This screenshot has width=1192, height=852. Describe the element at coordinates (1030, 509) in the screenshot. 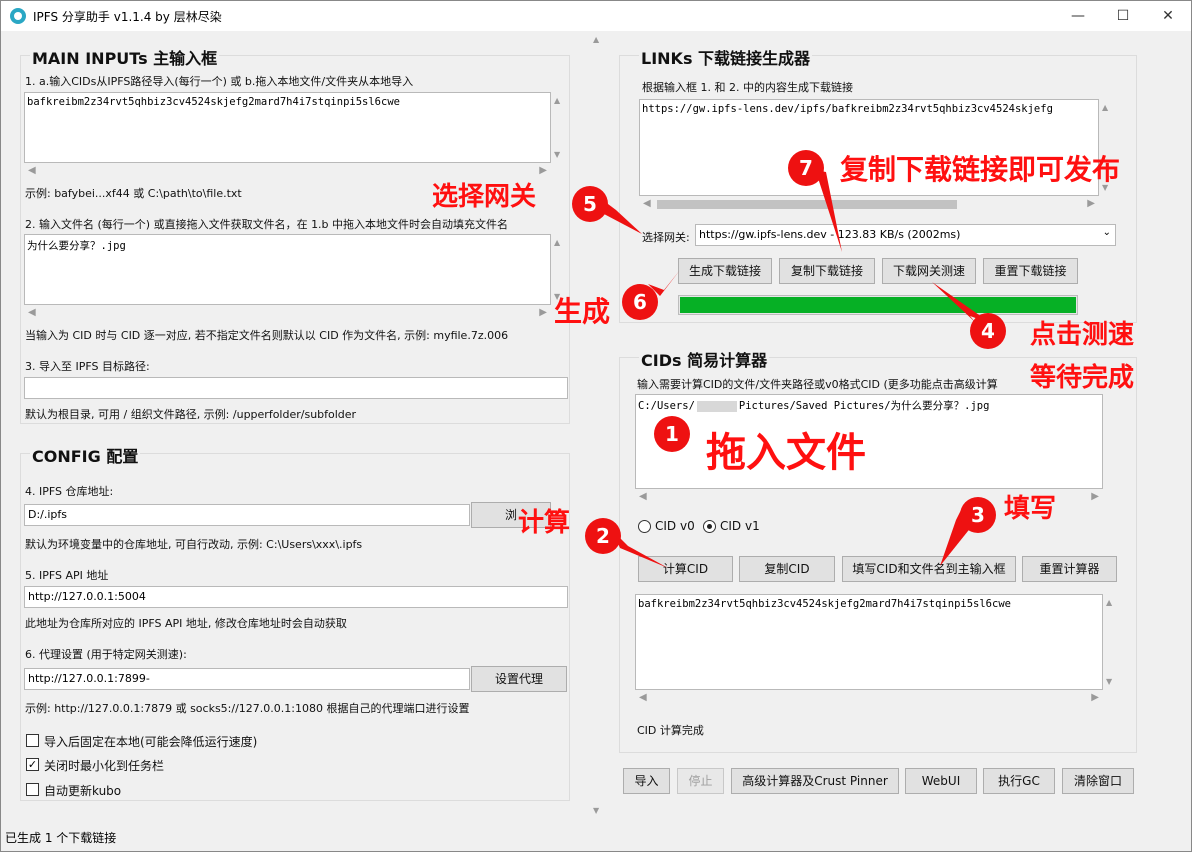

I see `step-3-text: 填写` at that location.